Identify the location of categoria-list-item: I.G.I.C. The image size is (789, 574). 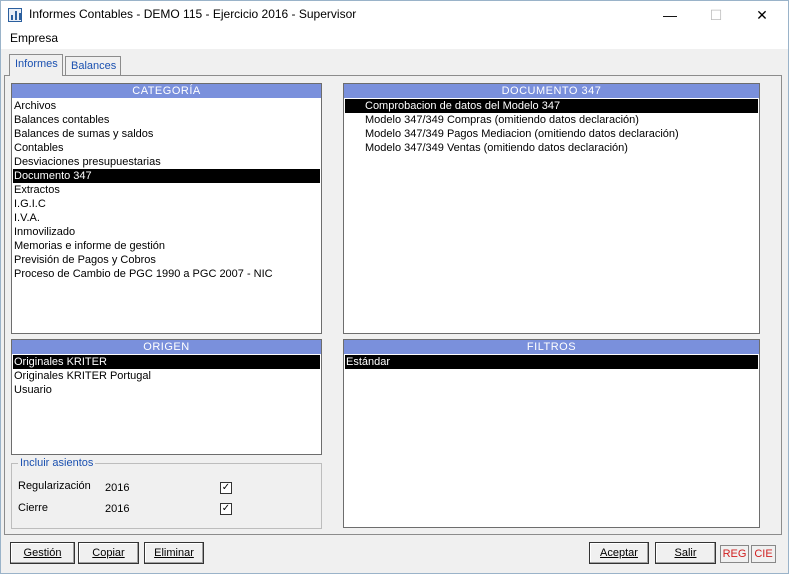
(166, 204).